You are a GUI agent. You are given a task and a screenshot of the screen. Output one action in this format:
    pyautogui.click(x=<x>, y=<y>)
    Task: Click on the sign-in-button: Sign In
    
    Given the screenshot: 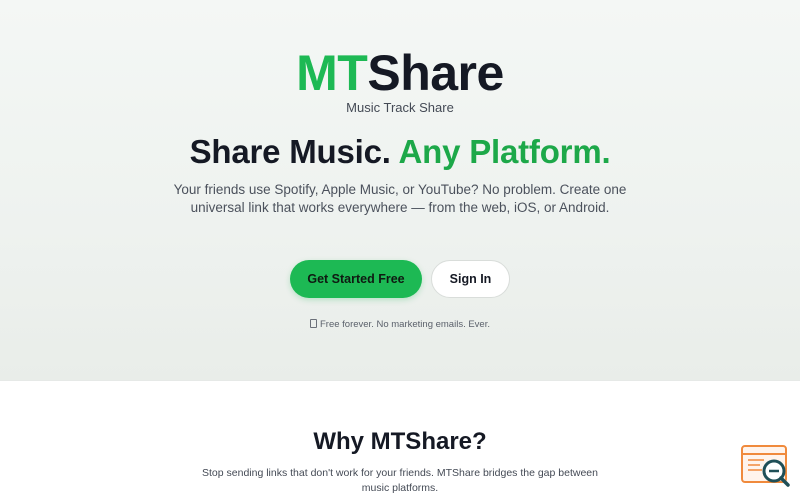 What is the action you would take?
    pyautogui.click(x=470, y=279)
    